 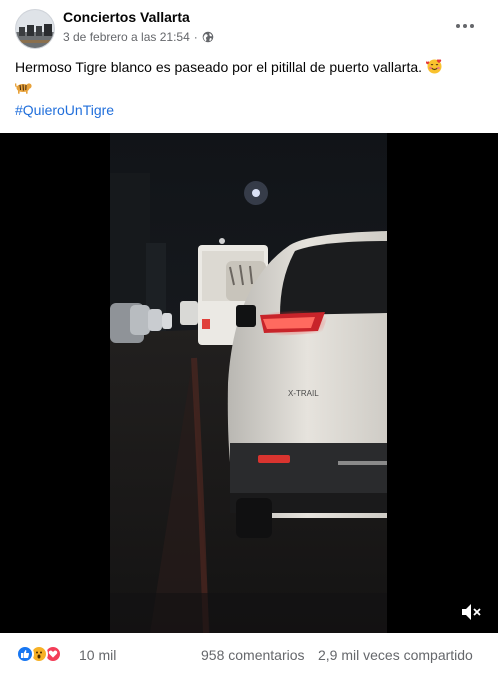 I want to click on more-options-icon, so click(x=465, y=26).